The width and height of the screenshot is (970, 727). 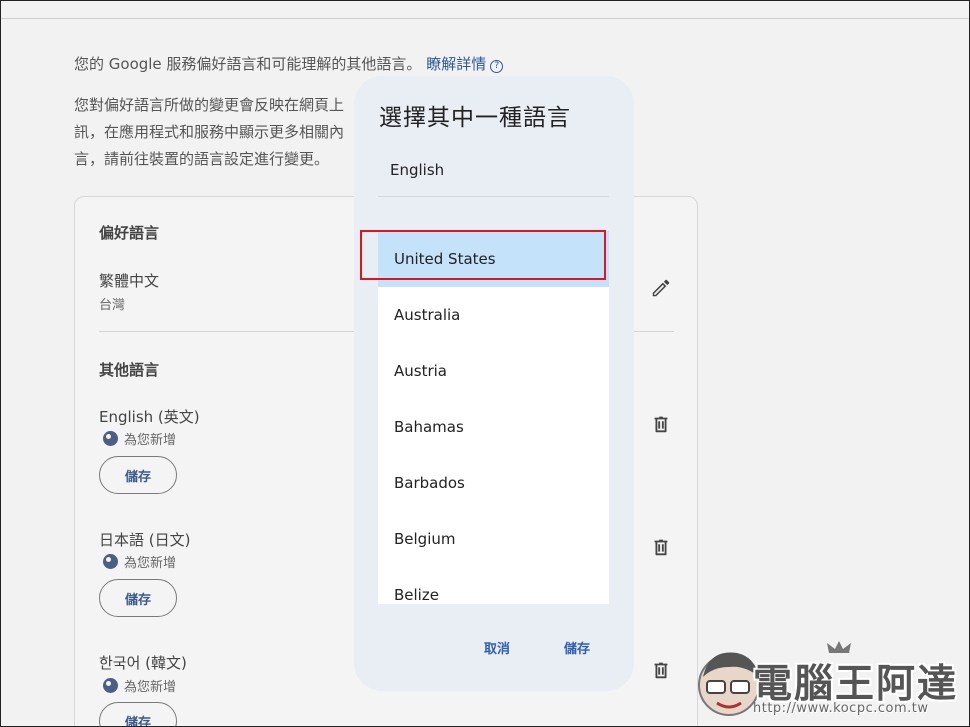 I want to click on region-option-barbados: Barbados, so click(x=493, y=483).